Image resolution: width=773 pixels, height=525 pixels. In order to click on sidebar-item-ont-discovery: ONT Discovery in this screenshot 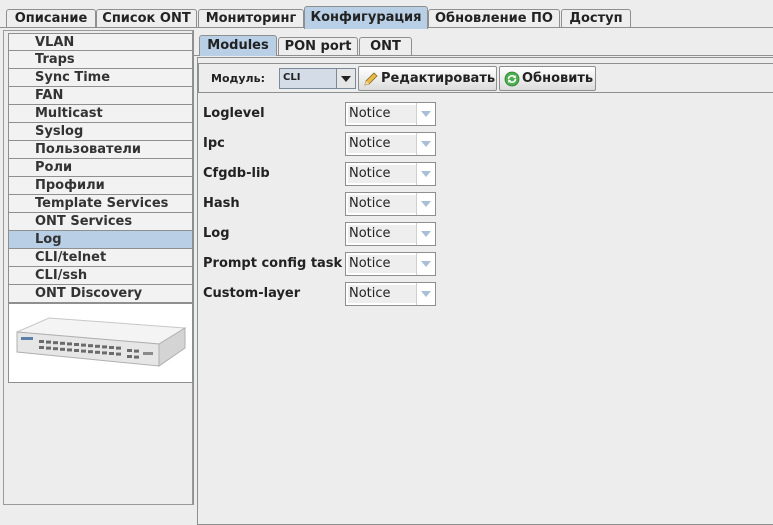, I will do `click(100, 294)`.